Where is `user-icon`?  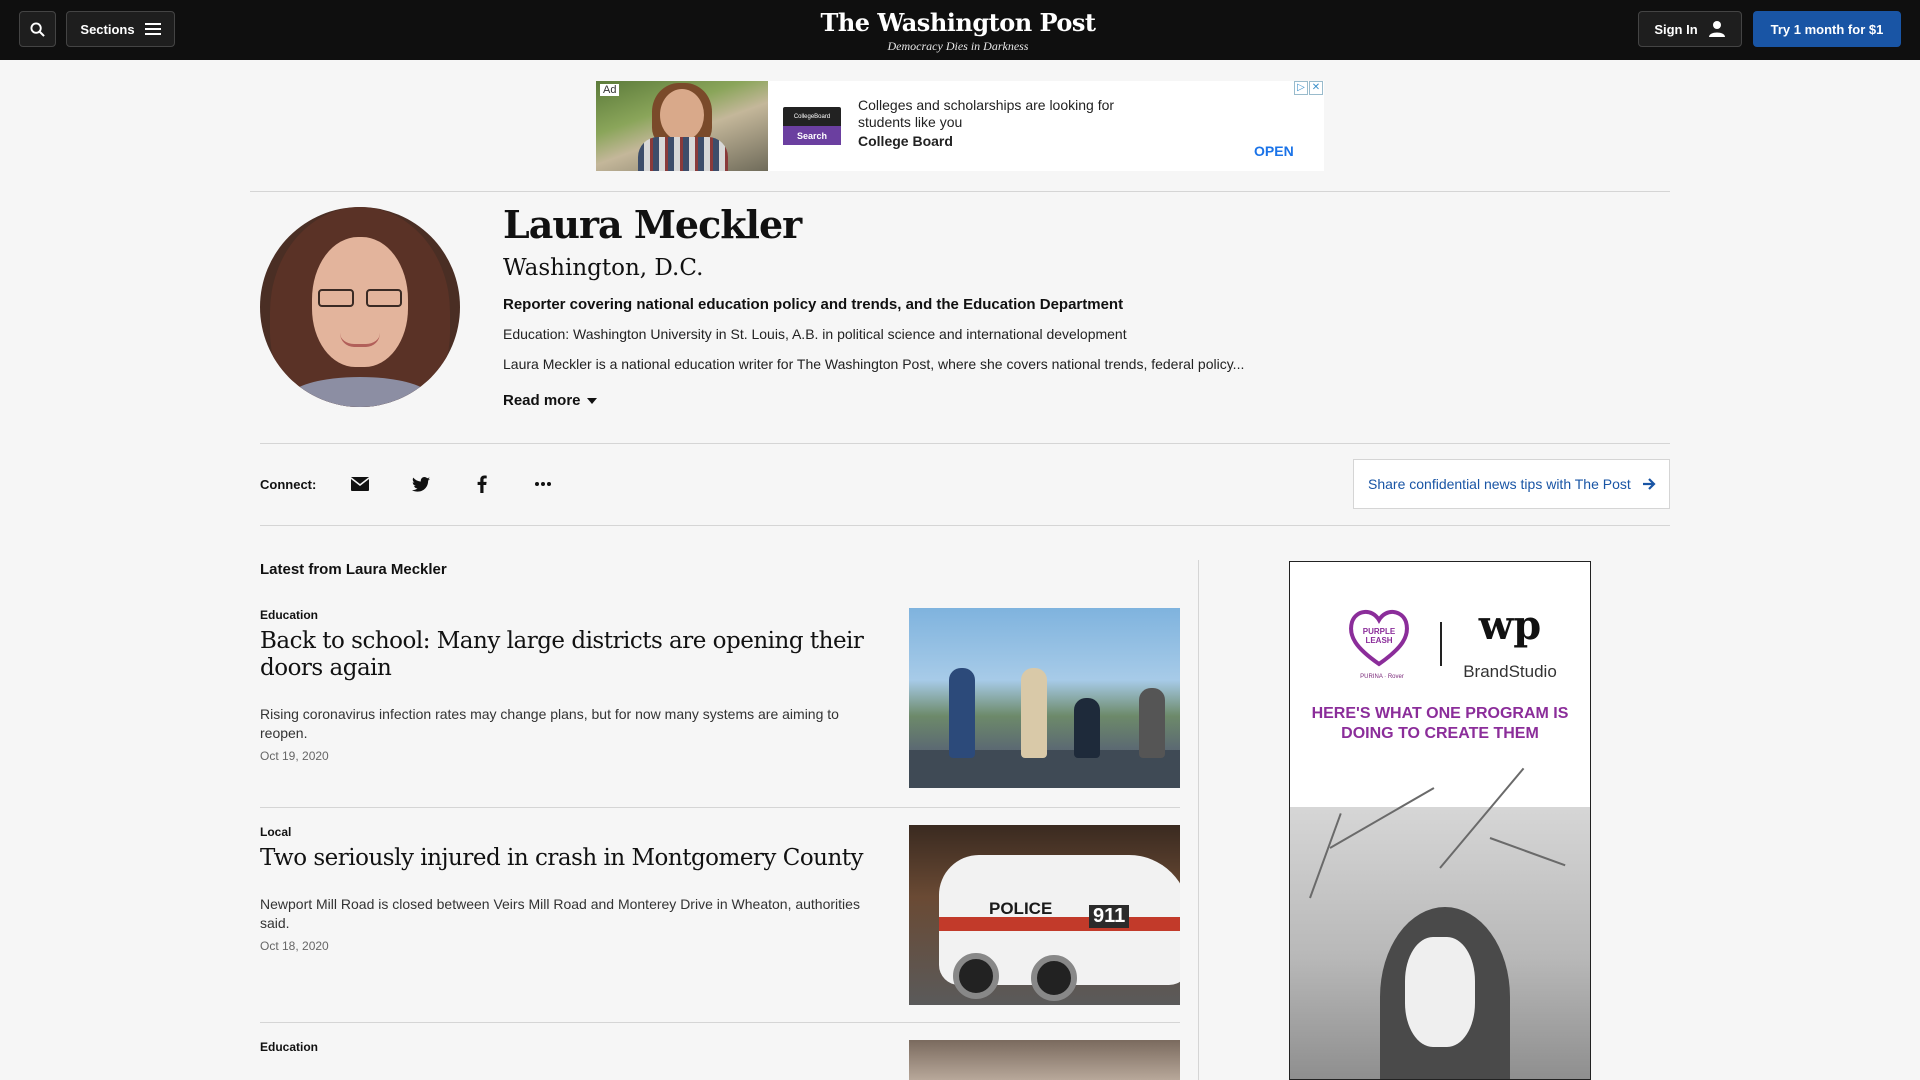 user-icon is located at coordinates (1716, 29).